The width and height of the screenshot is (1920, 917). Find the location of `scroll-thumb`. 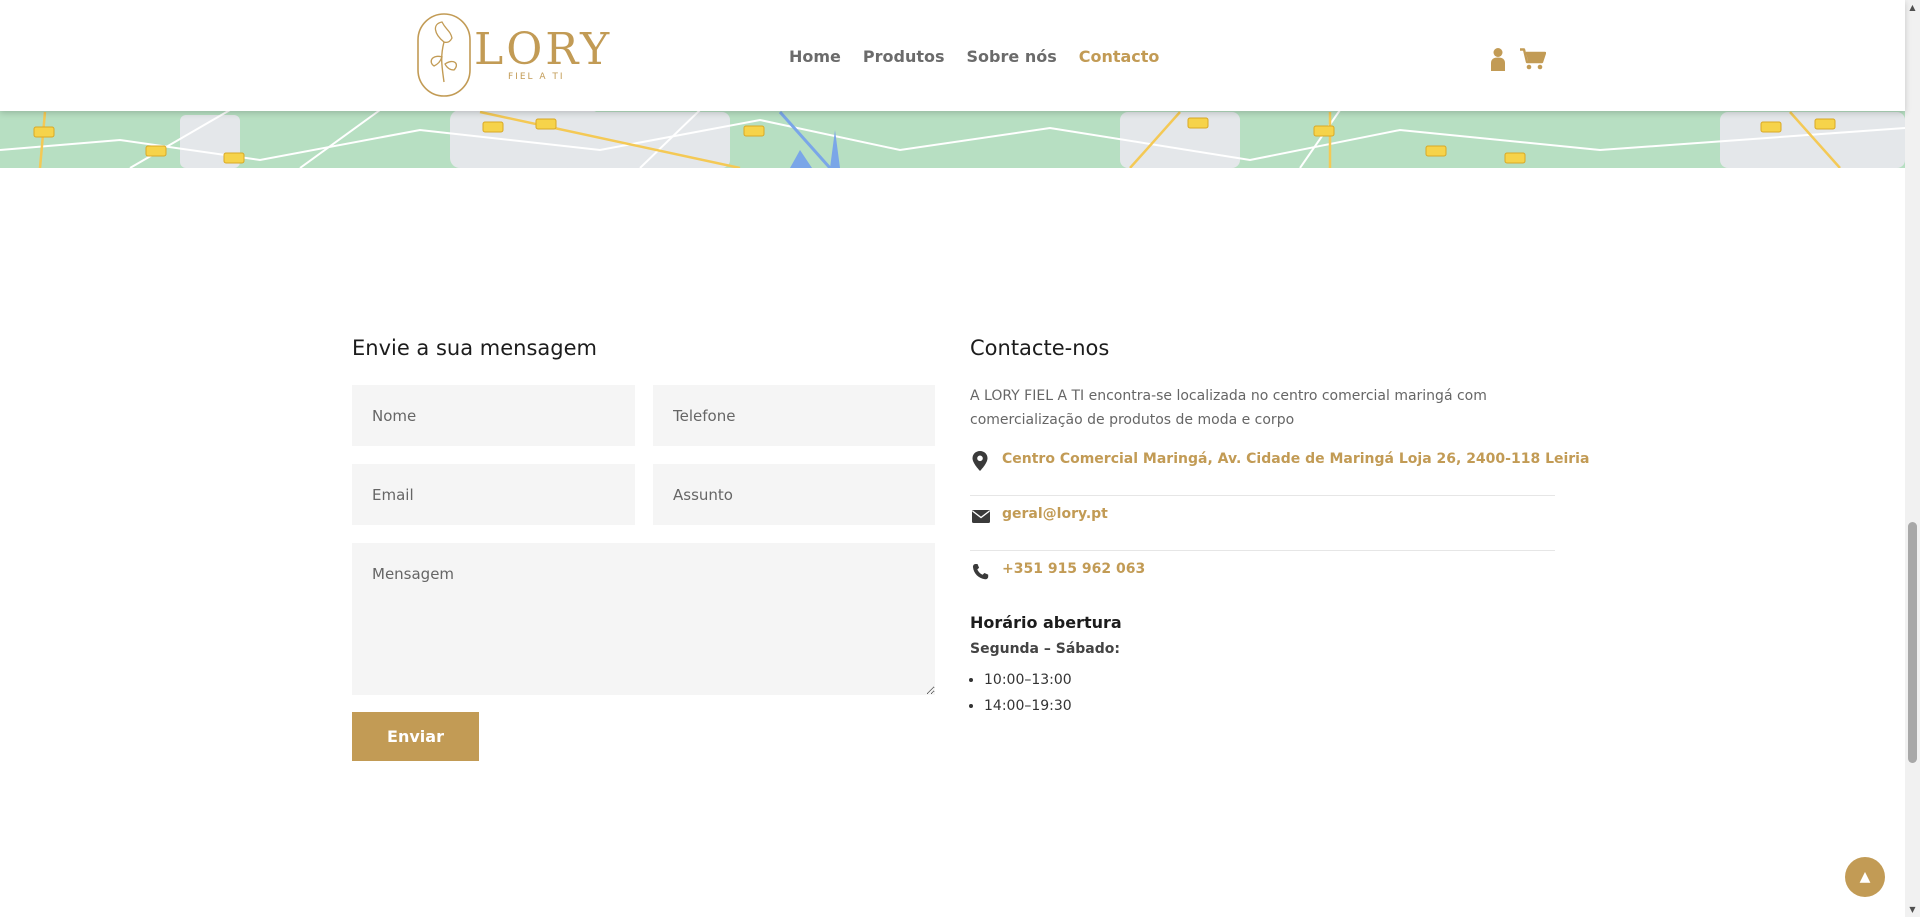

scroll-thumb is located at coordinates (1912, 642).